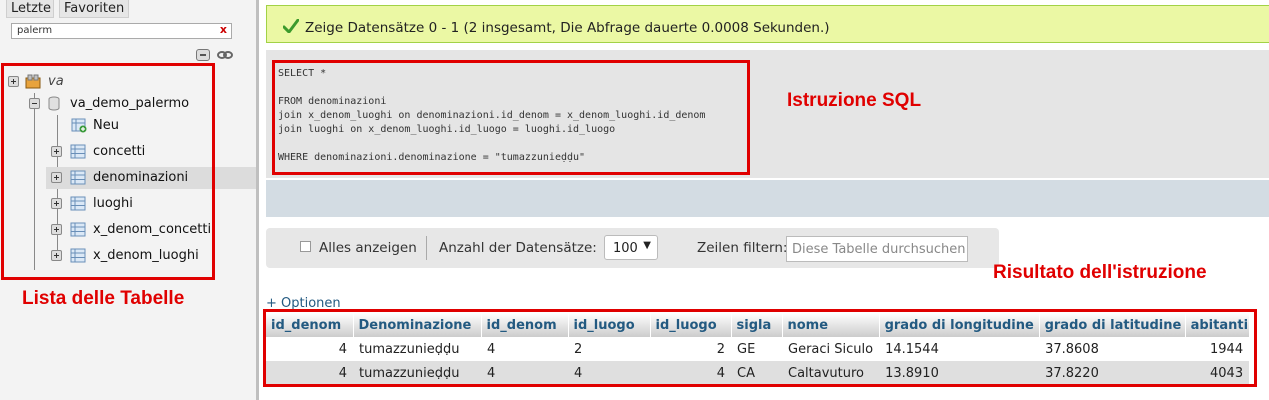 This screenshot has width=1269, height=400. What do you see at coordinates (742, 248) in the screenshot?
I see `filter-rows-label: Zeilen filtern:` at bounding box center [742, 248].